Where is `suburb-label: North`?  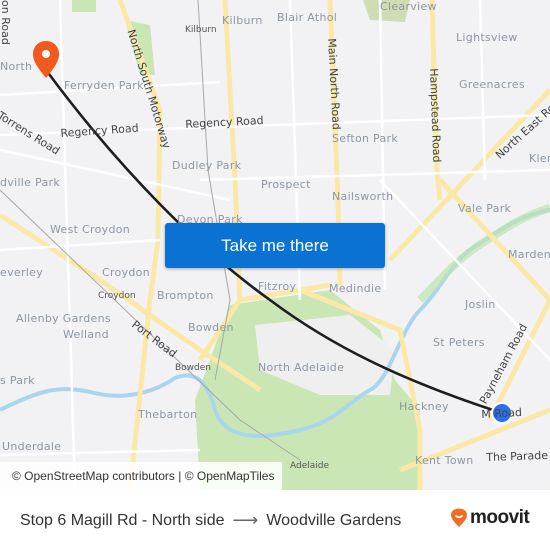
suburb-label: North is located at coordinates (16, 66).